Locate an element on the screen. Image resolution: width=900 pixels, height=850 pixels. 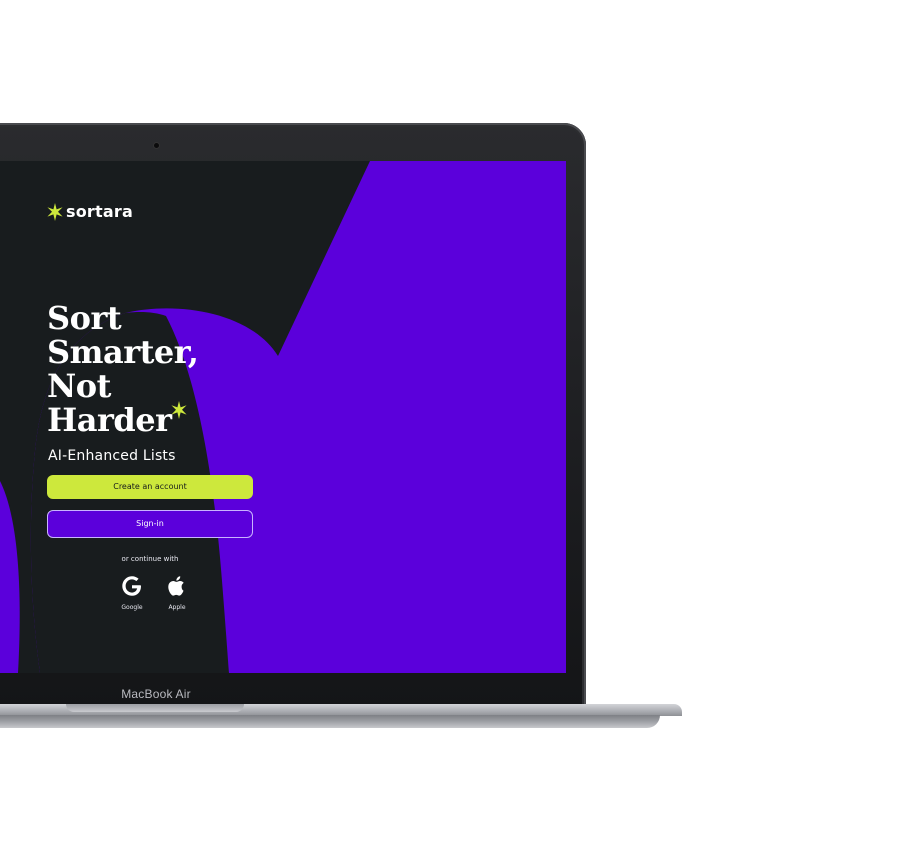
logo-text: sortara is located at coordinates (99, 211).